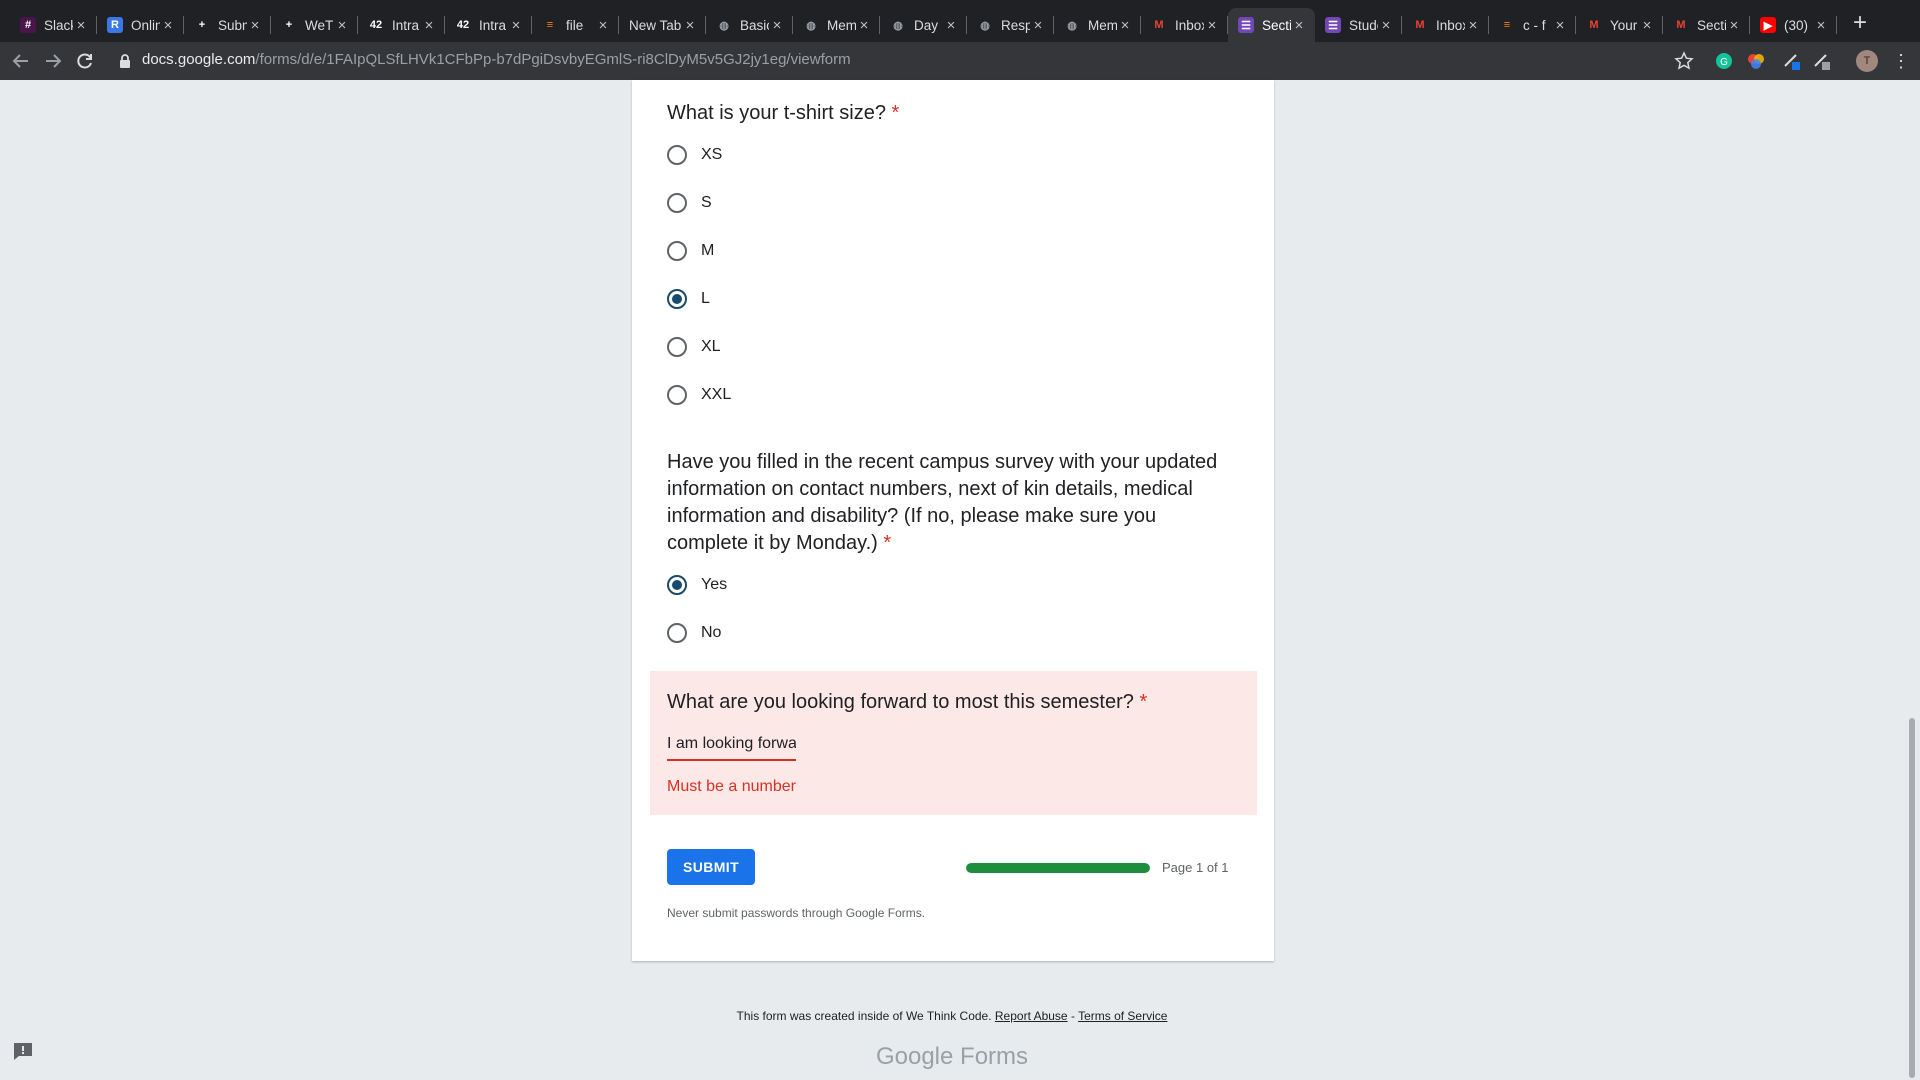 The width and height of the screenshot is (1920, 1080). I want to click on scrollbar-thumb, so click(1912, 898).